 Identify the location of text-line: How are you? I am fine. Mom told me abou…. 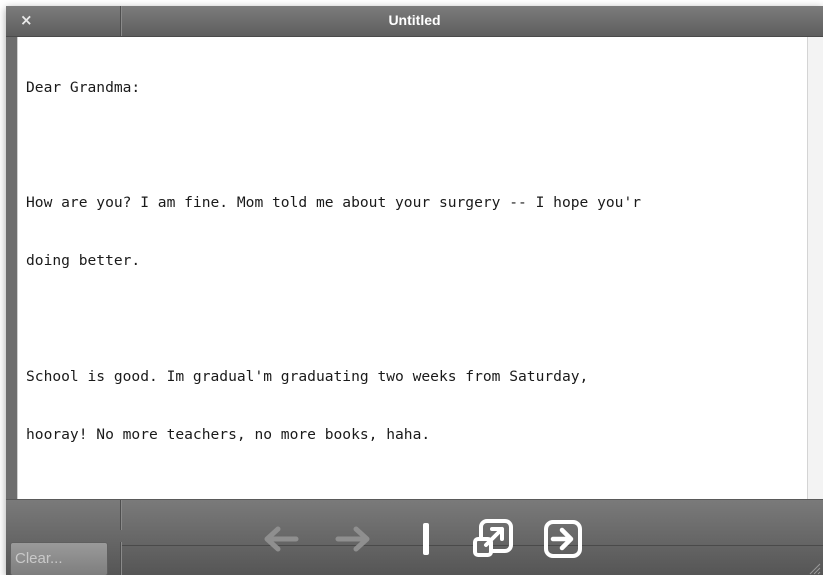
(334, 203).